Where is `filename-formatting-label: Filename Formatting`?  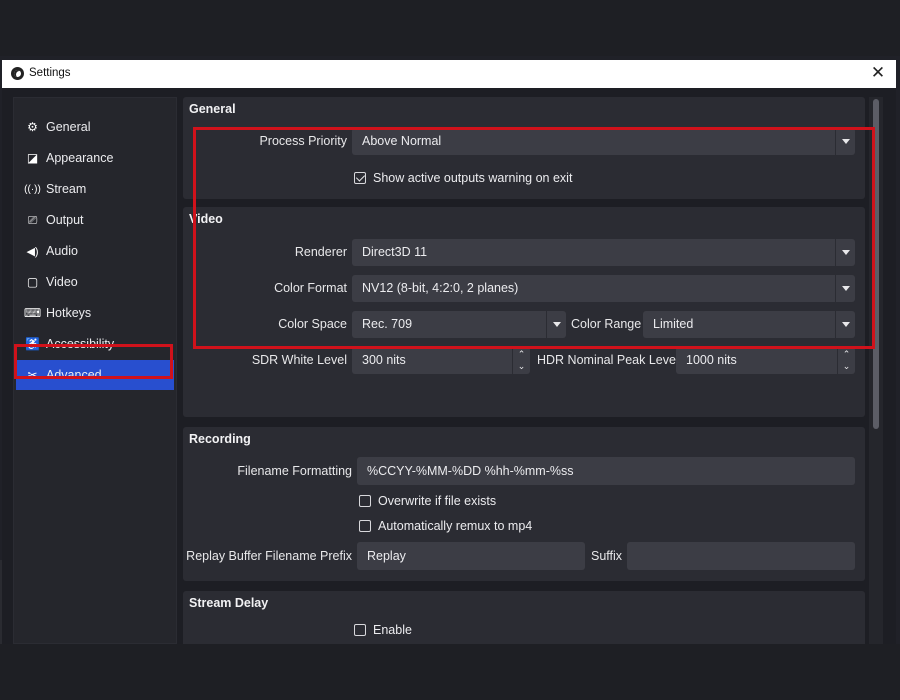 filename-formatting-label: Filename Formatting is located at coordinates (294, 471).